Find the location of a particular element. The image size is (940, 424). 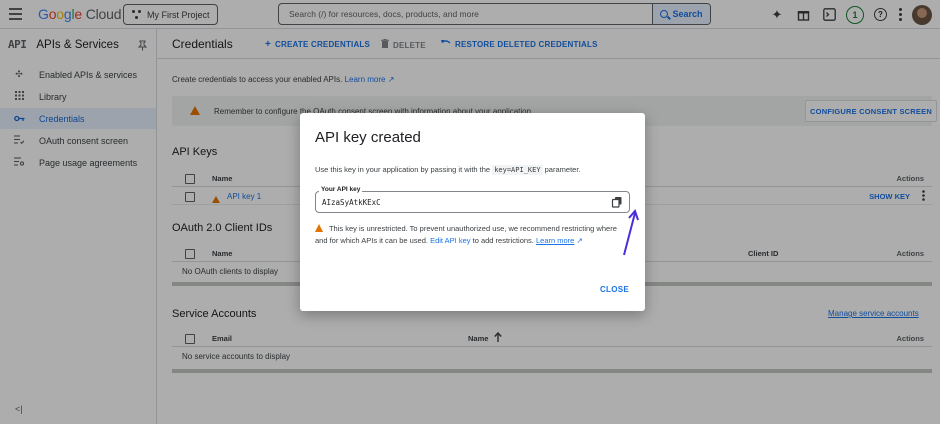

edit-api-key-link: Edit API key is located at coordinates (450, 240).